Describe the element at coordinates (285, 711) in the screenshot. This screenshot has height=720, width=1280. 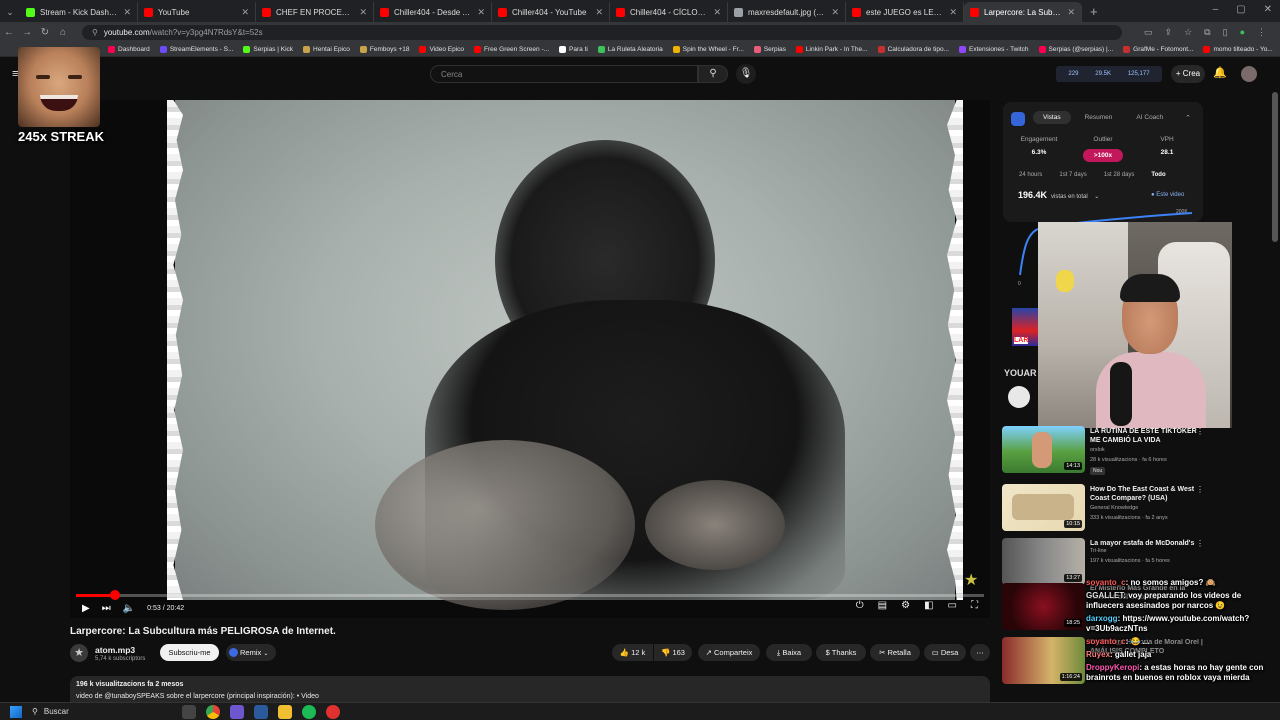
I see `file-explorer-icon` at that location.